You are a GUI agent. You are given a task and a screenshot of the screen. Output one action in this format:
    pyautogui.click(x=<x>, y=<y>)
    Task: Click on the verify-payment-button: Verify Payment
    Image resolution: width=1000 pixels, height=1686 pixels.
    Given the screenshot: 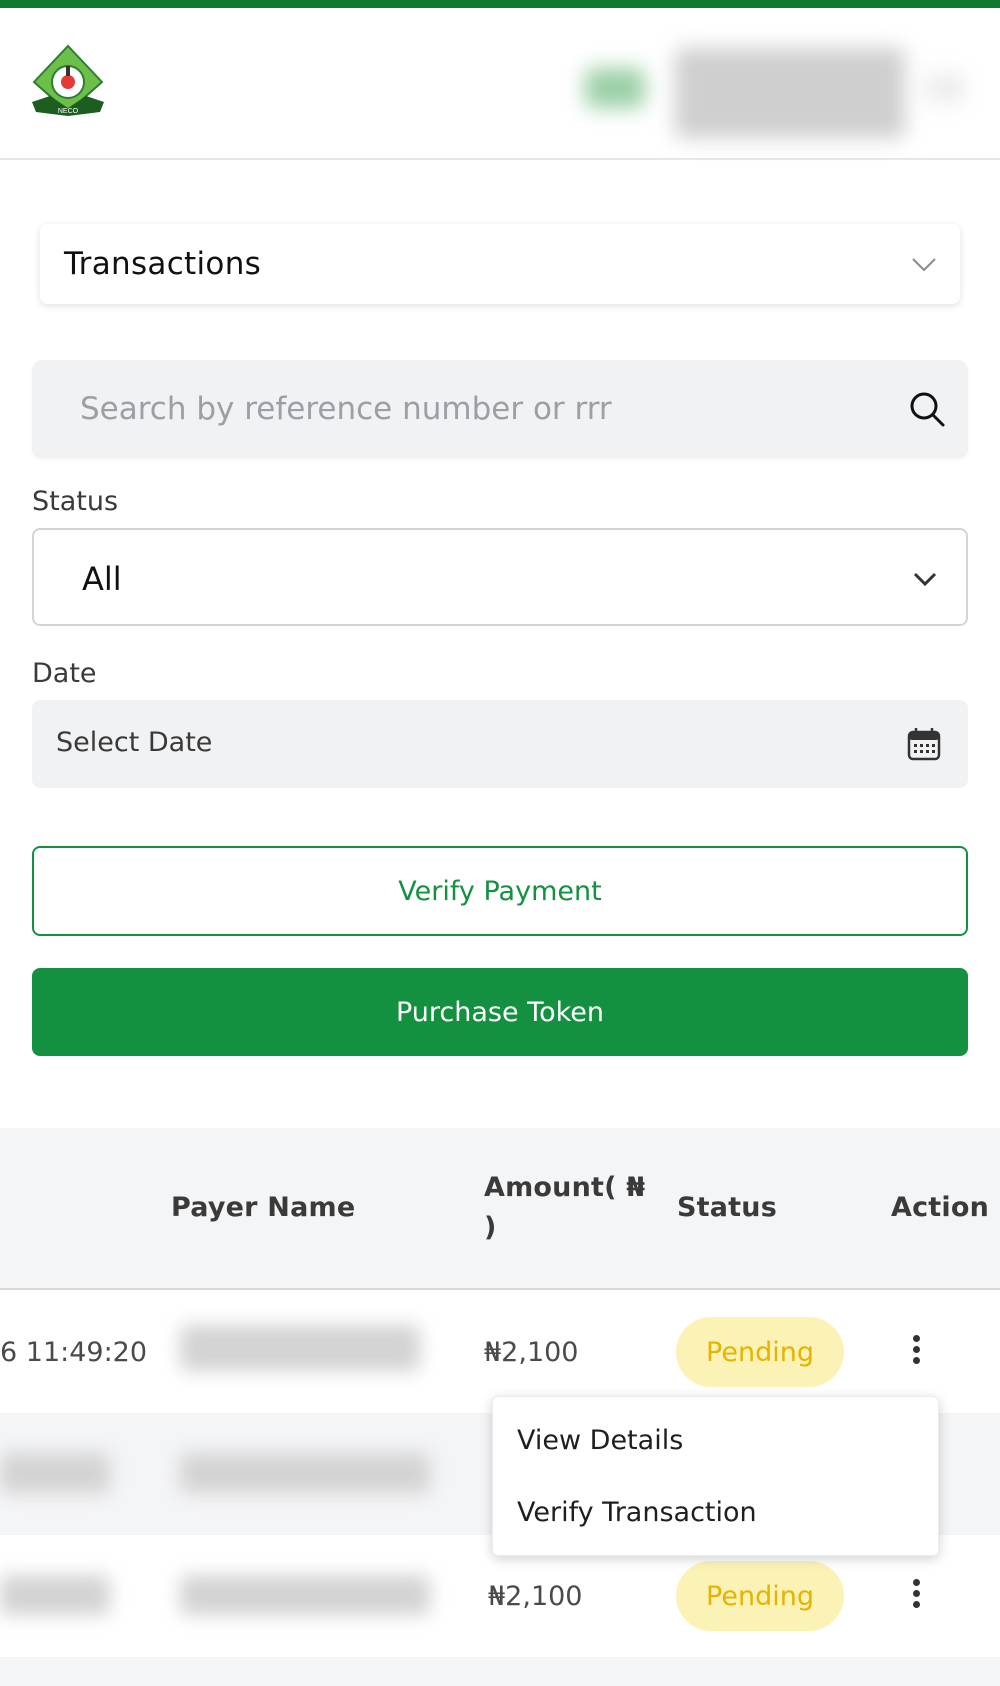 What is the action you would take?
    pyautogui.click(x=500, y=891)
    